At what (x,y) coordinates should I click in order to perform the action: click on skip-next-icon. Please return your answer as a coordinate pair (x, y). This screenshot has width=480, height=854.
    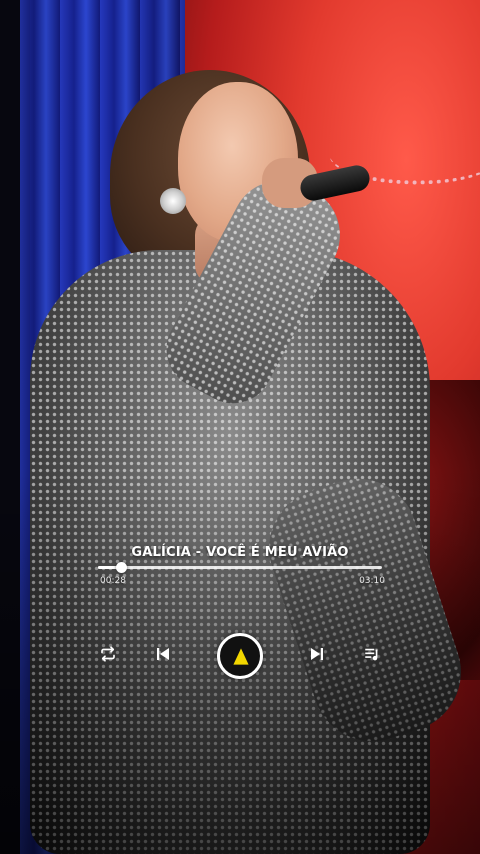
    Looking at the image, I should click on (317, 654).